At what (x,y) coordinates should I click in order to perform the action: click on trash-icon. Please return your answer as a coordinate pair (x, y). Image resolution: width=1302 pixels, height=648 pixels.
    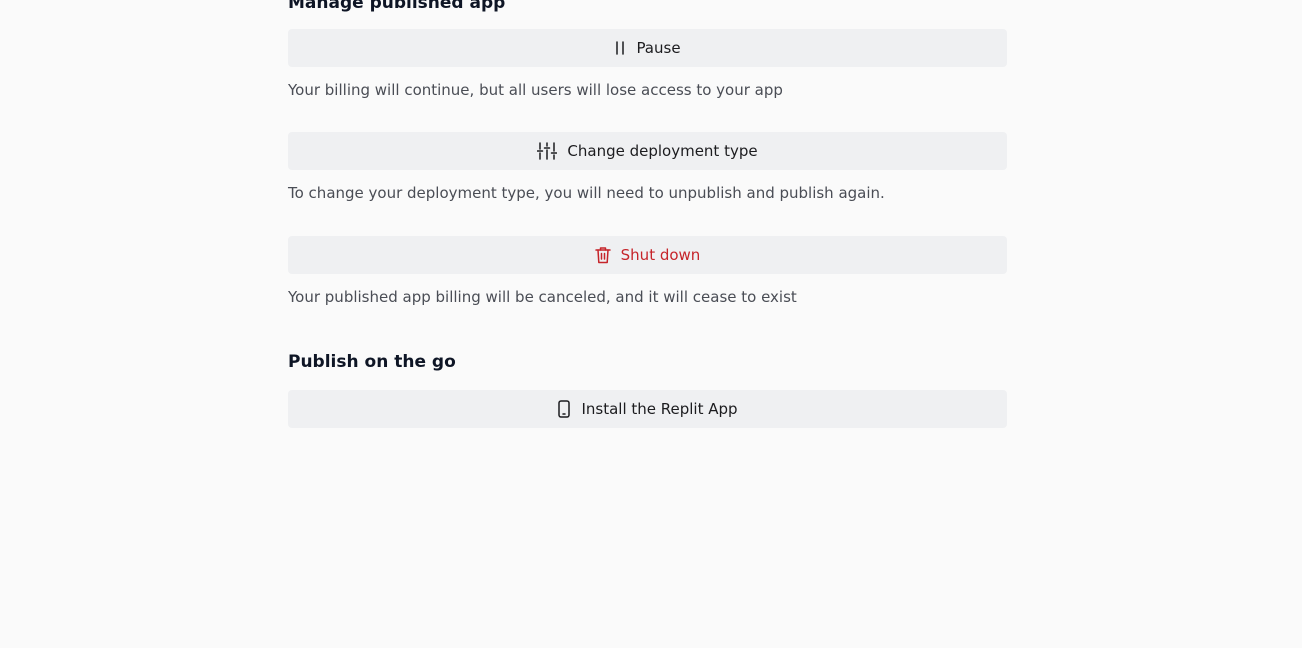
    Looking at the image, I should click on (602, 255).